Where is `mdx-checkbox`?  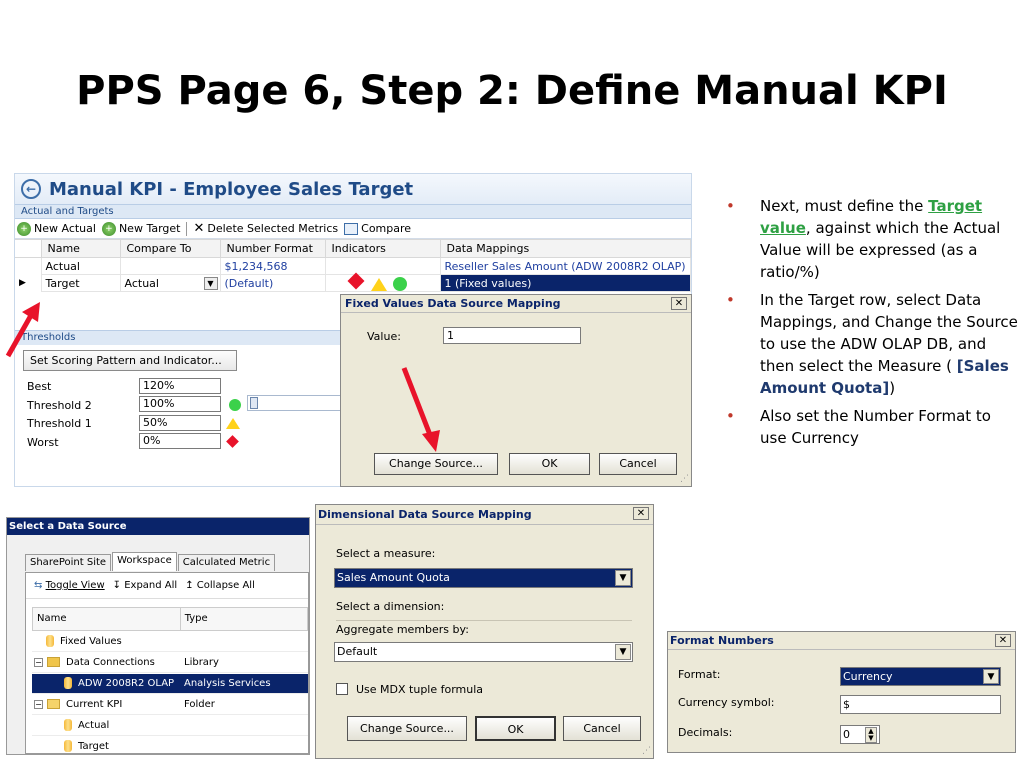
mdx-checkbox is located at coordinates (342, 689).